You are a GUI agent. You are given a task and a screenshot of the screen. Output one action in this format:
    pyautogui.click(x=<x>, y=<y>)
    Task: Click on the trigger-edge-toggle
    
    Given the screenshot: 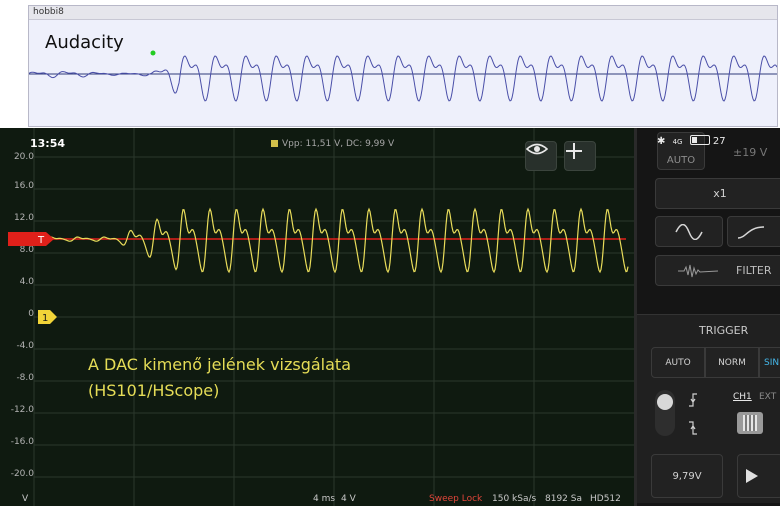 What is the action you would take?
    pyautogui.click(x=665, y=413)
    